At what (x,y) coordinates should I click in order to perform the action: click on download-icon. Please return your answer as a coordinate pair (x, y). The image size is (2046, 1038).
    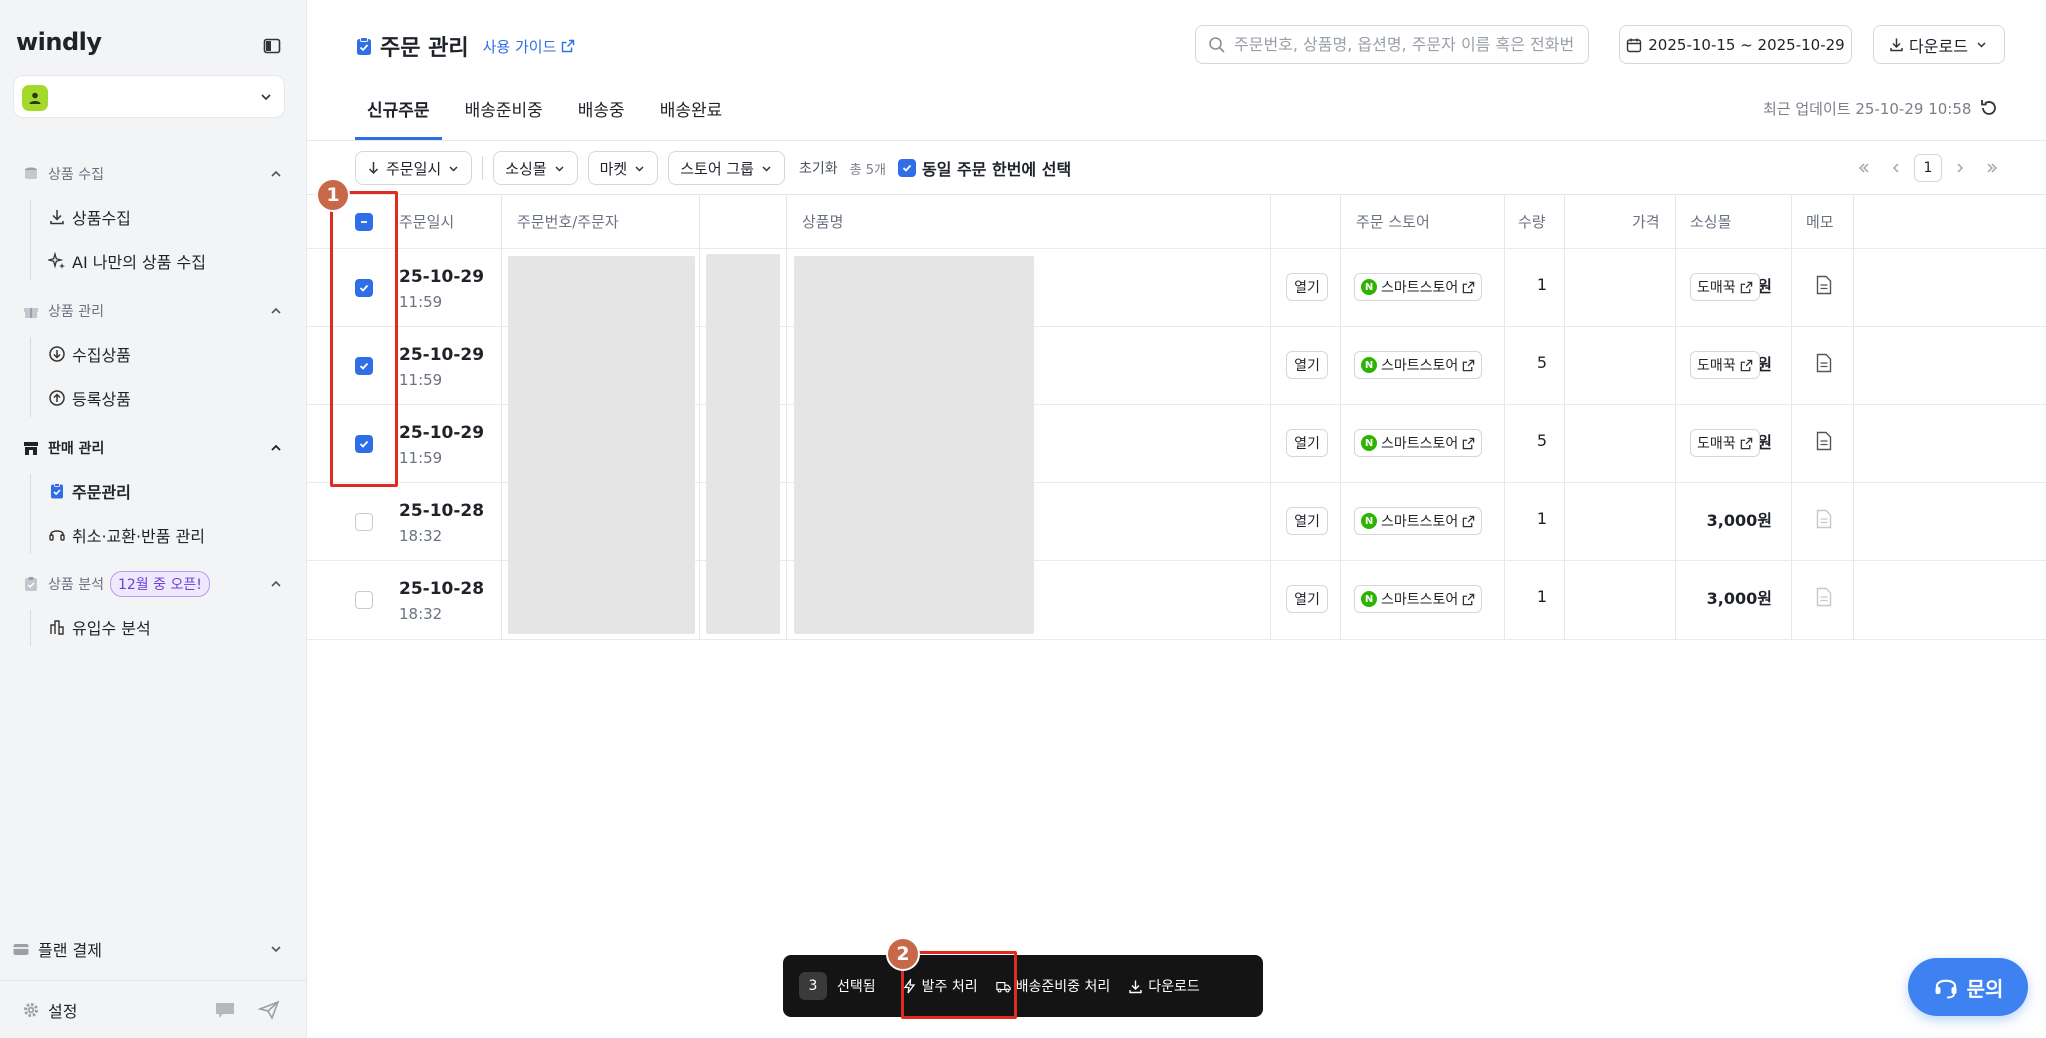
    Looking at the image, I should click on (1896, 44).